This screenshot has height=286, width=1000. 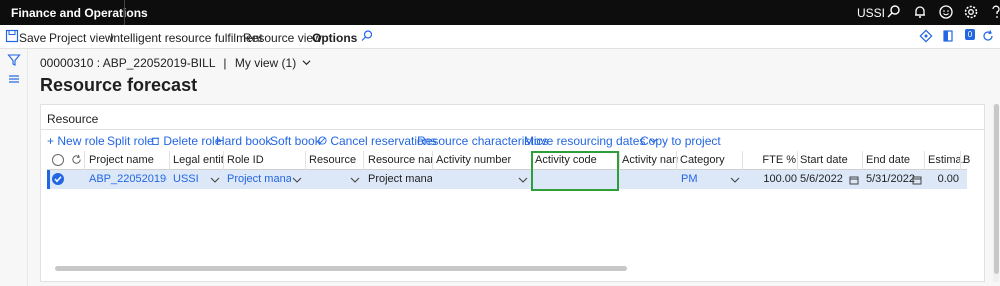 What do you see at coordinates (14, 167) in the screenshot?
I see `left-rail` at bounding box center [14, 167].